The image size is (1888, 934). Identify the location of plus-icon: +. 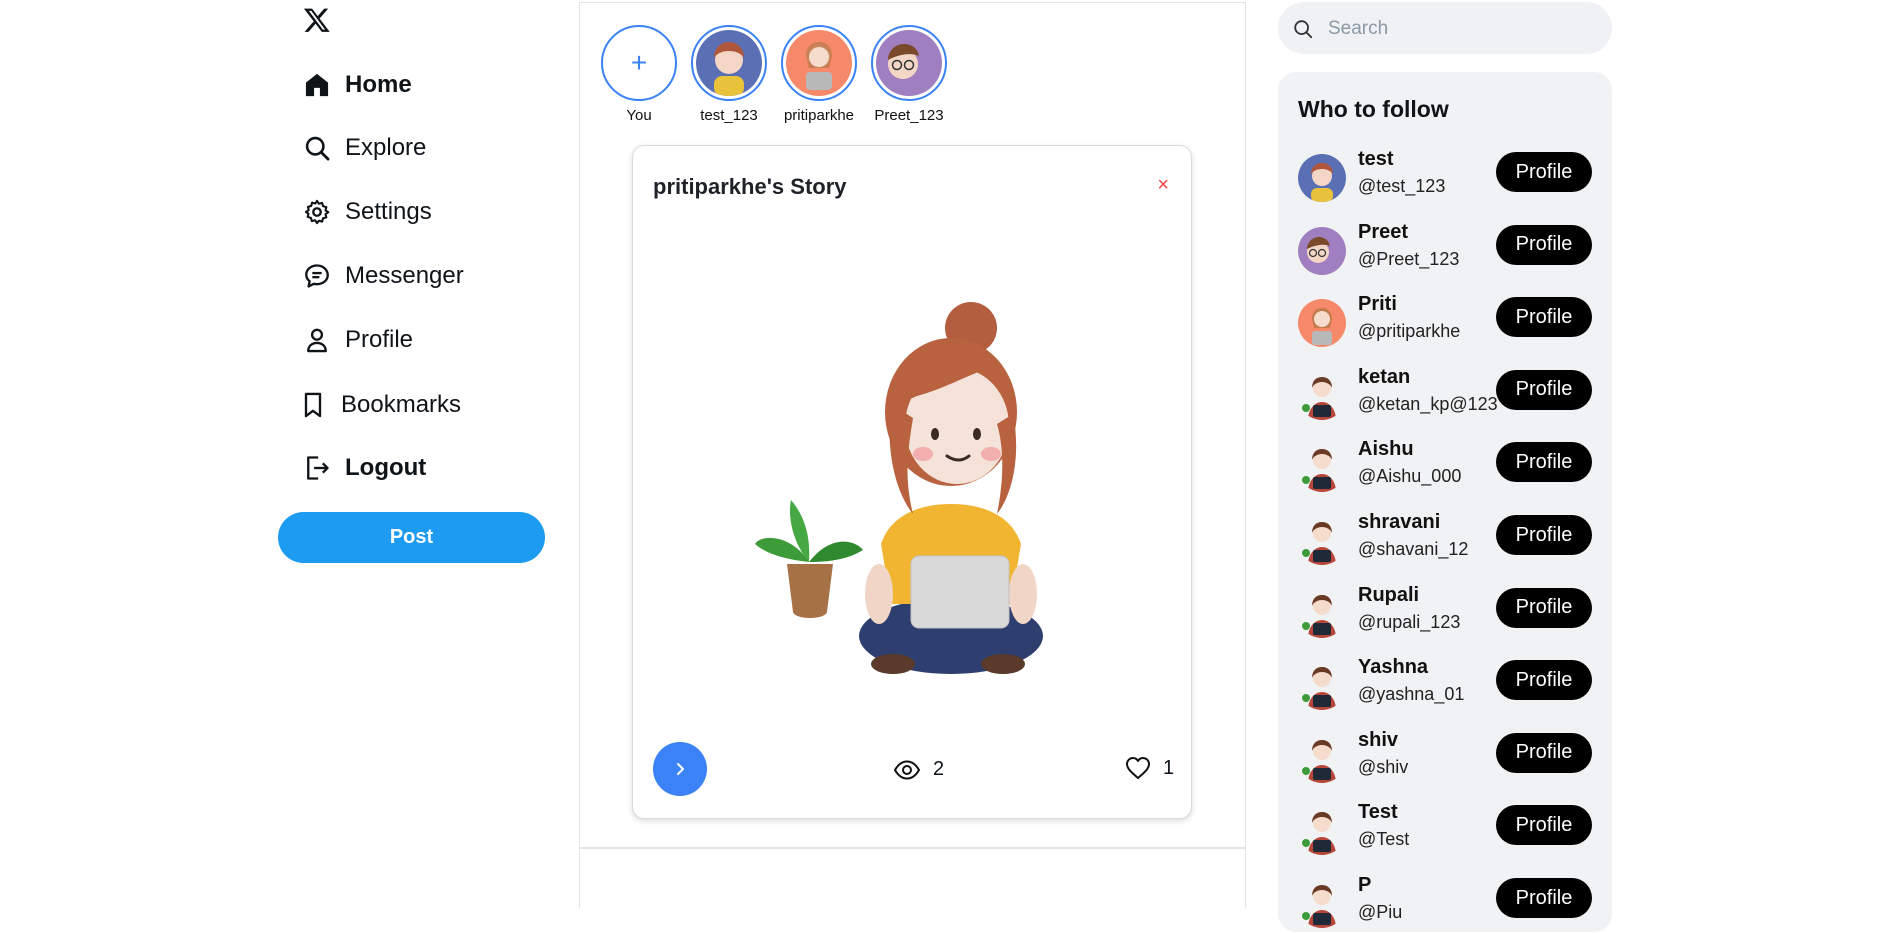
(639, 62).